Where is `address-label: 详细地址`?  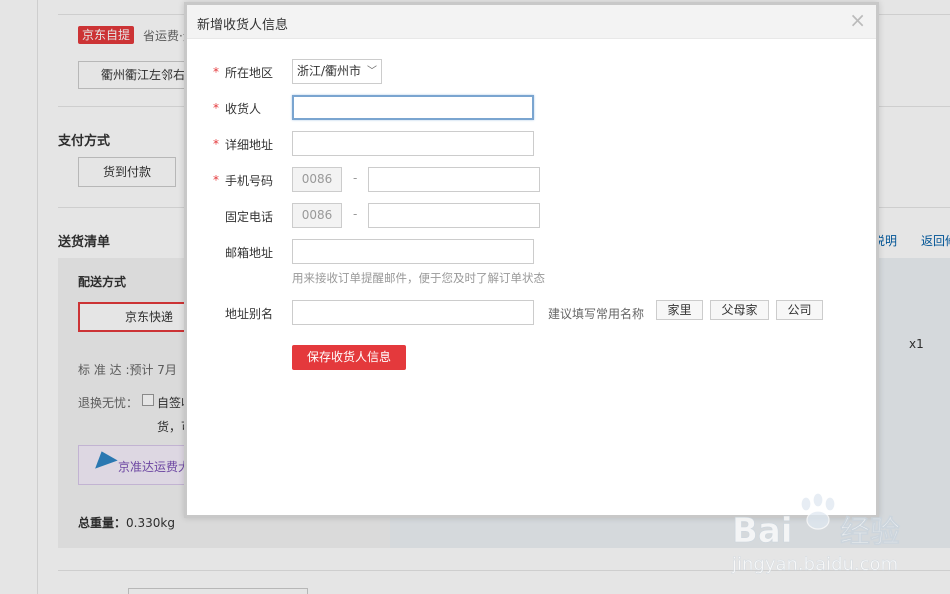 address-label: 详细地址 is located at coordinates (249, 145).